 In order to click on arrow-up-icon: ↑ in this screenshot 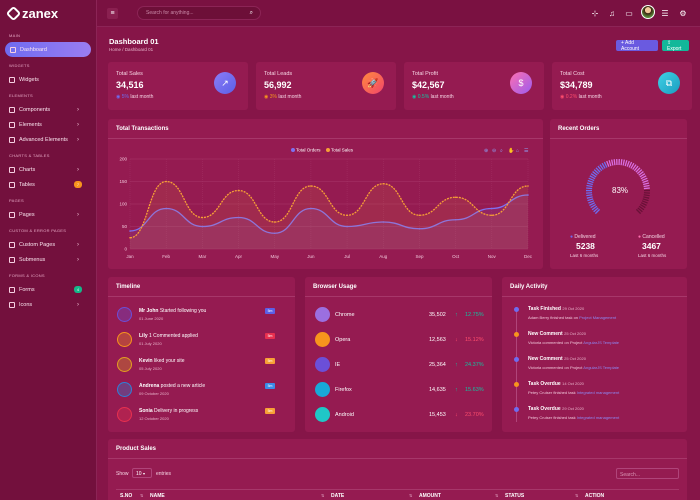, I will do `click(456, 390)`.